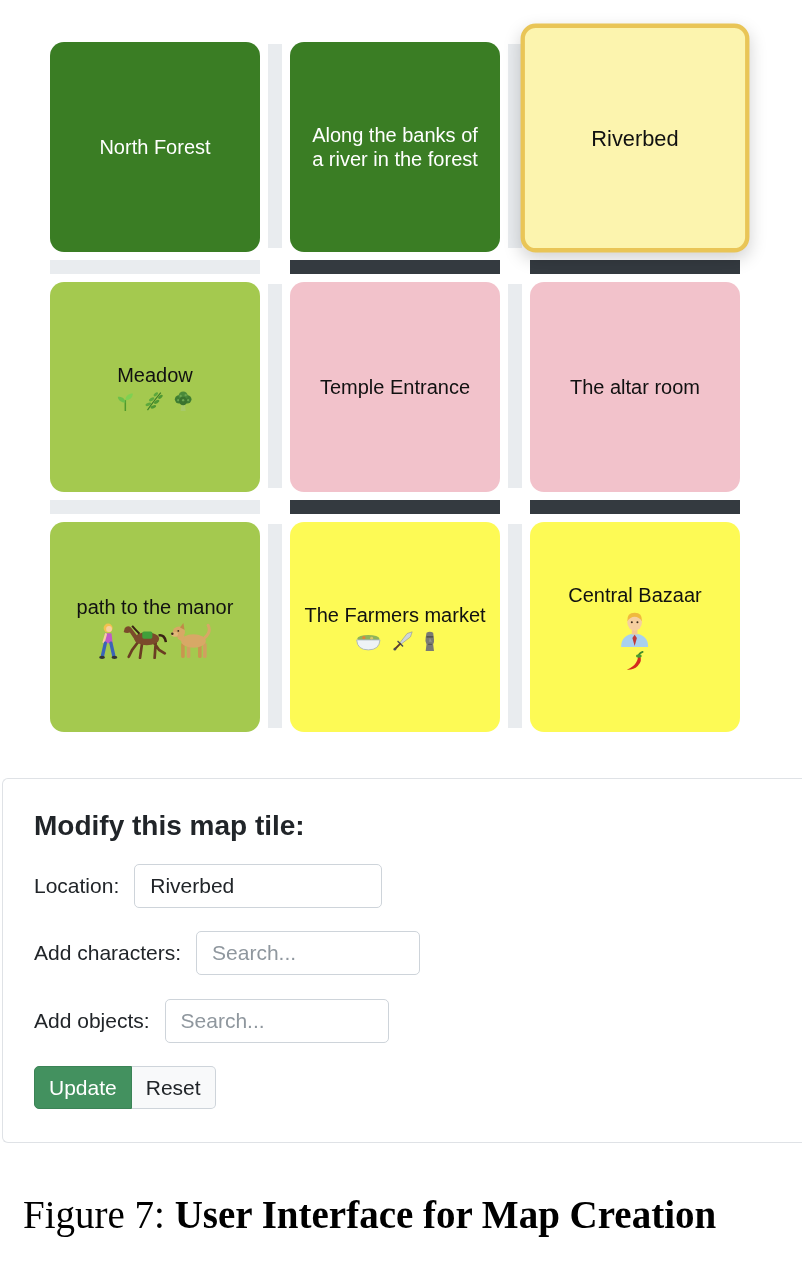 This screenshot has width=802, height=1280. I want to click on field-label: Add objects:, so click(92, 1020).